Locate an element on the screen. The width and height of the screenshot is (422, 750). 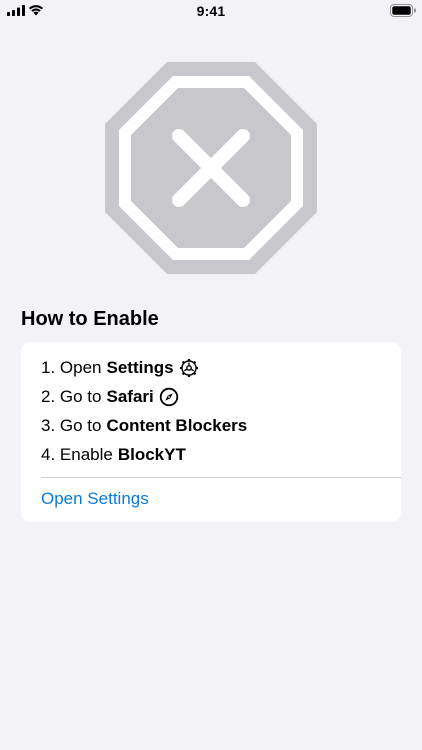
xmark-octagon-icon is located at coordinates (211, 168).